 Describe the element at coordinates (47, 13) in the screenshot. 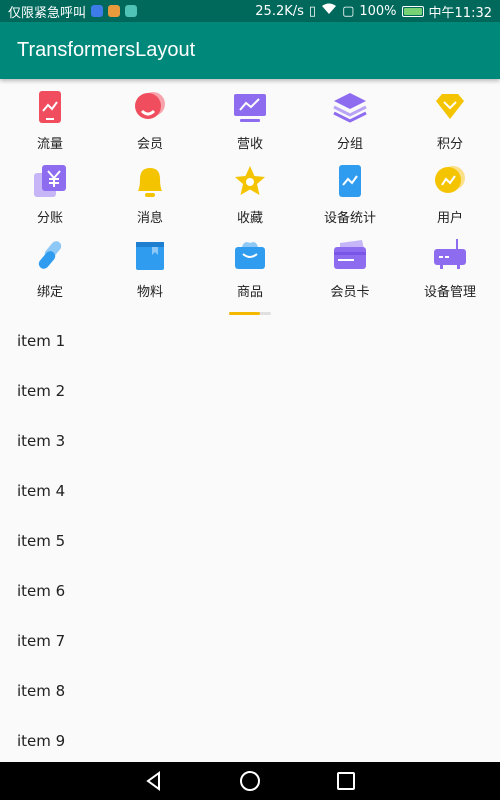

I see `carrier-text: 仅限紧急呼叫` at that location.